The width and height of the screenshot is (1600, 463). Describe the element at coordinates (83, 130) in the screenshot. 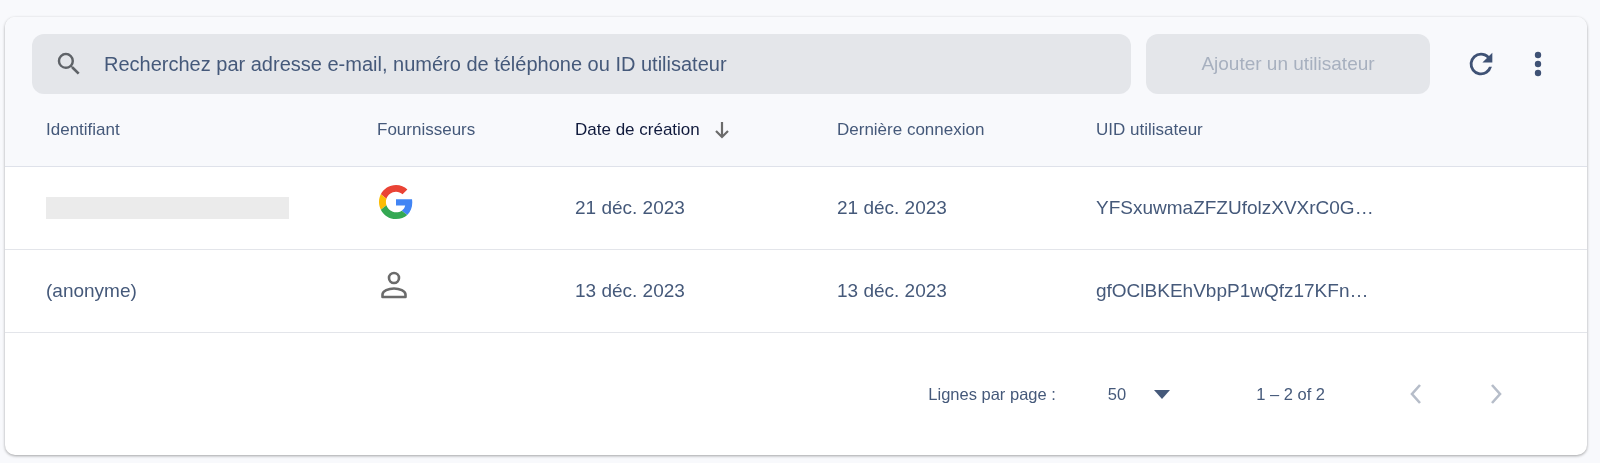

I see `column-header: Identifiant` at that location.